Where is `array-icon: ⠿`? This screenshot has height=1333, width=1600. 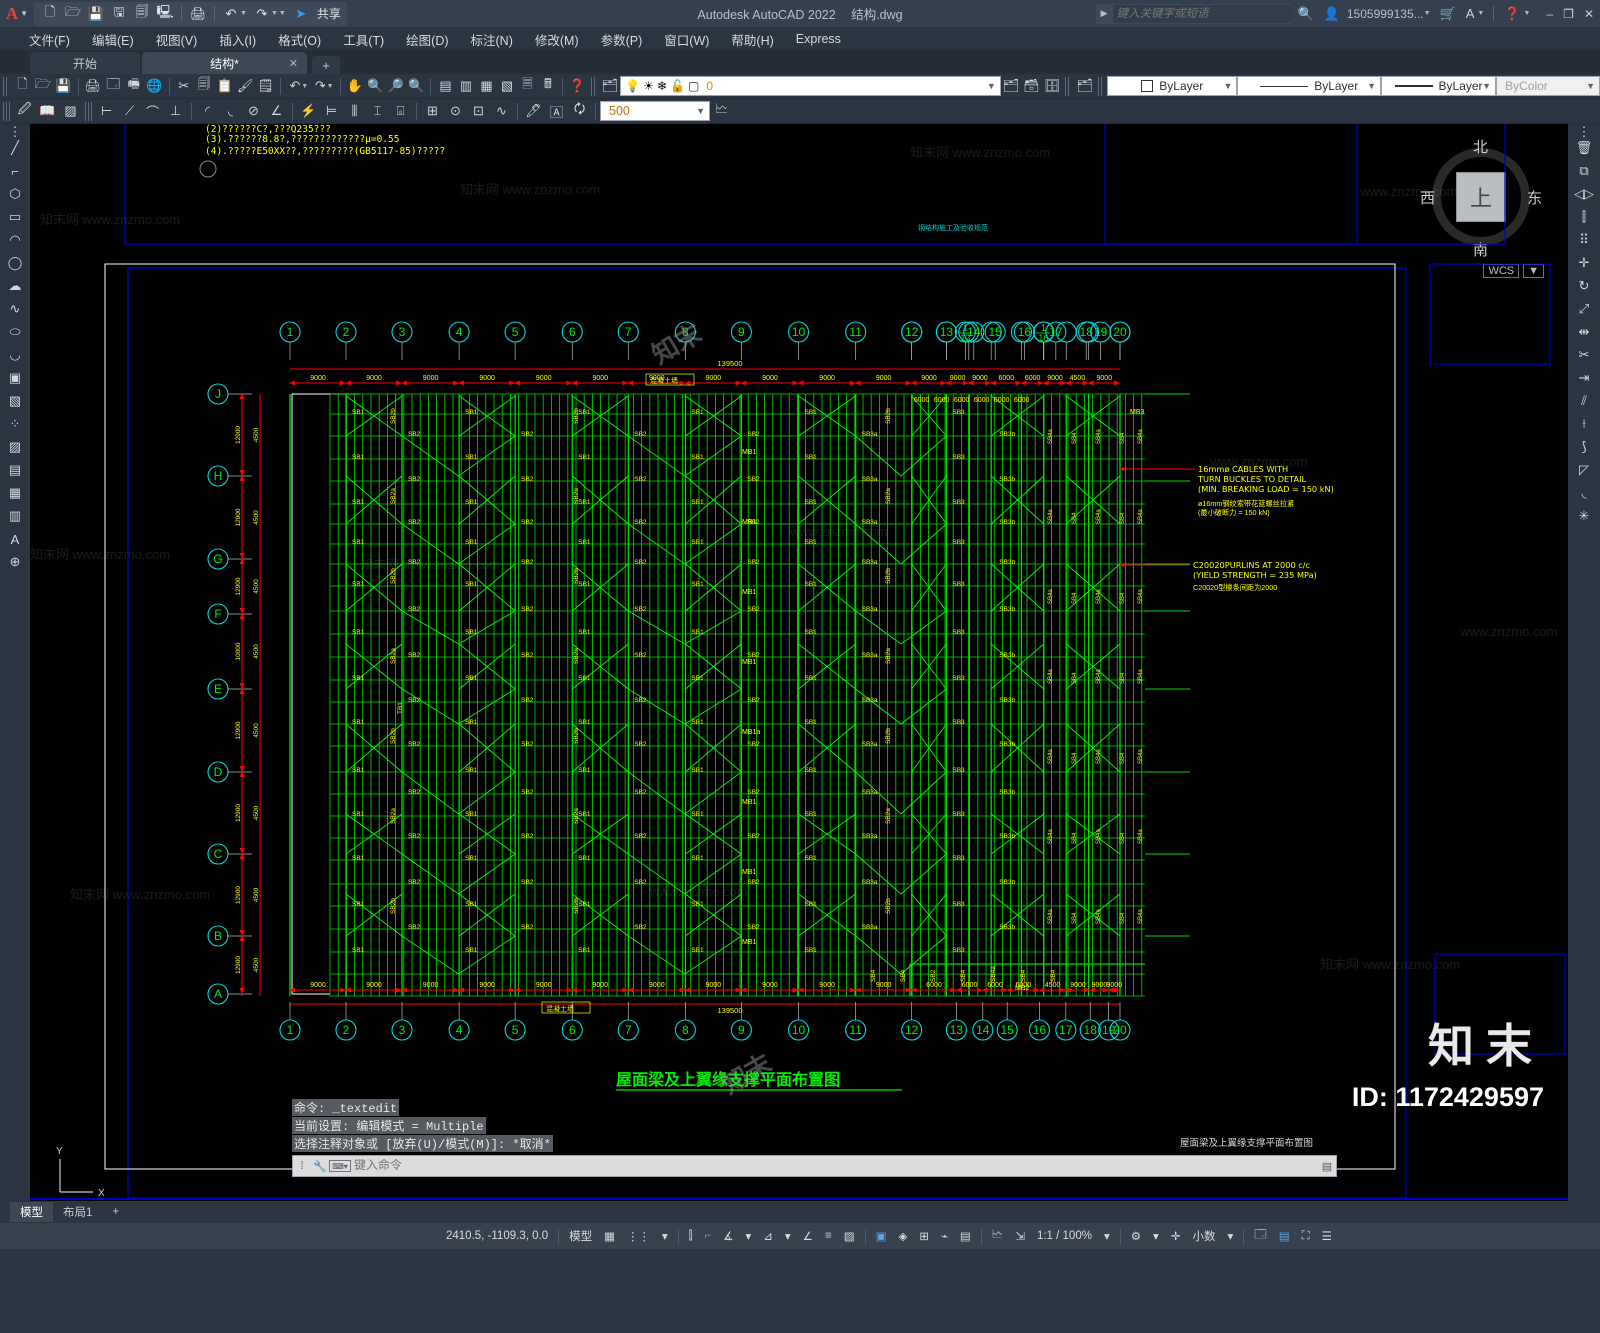
array-icon: ⠿ is located at coordinates (1584, 240).